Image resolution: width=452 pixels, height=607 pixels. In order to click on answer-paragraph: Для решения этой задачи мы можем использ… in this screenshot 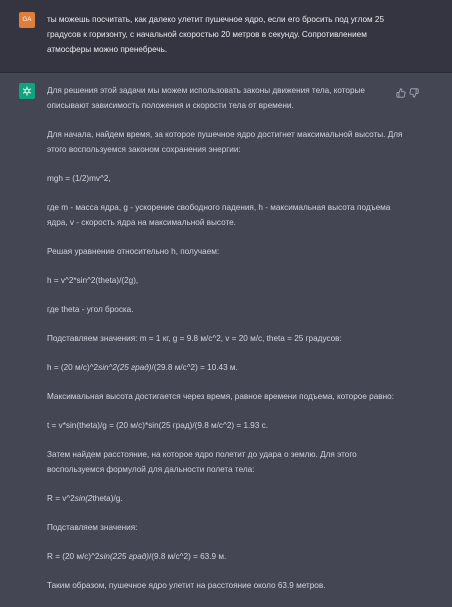, I will do `click(206, 98)`.